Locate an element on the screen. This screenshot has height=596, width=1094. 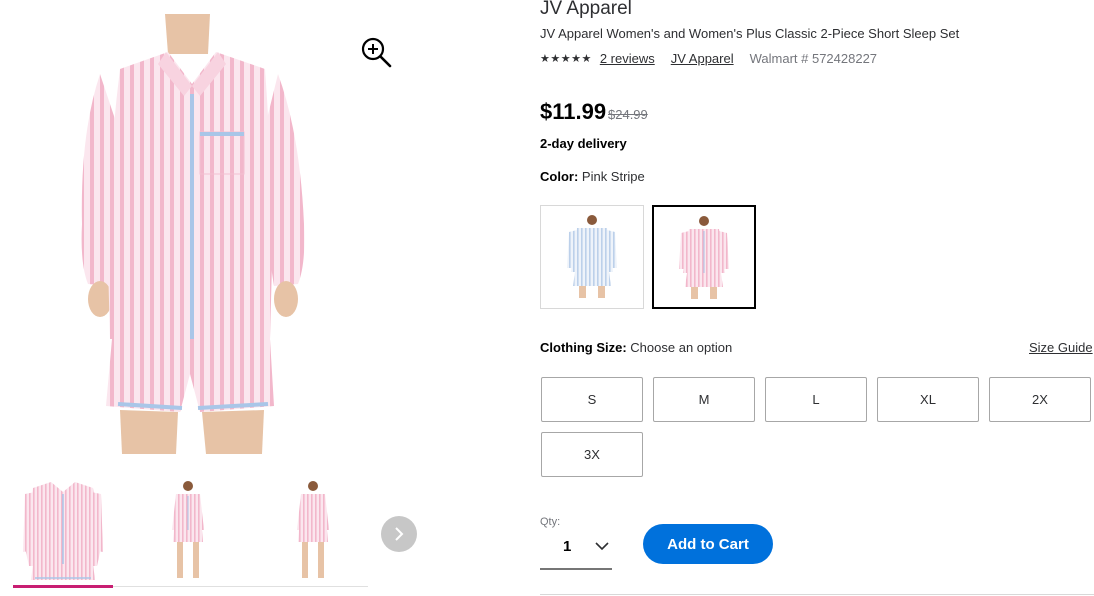
section-divider is located at coordinates (817, 594).